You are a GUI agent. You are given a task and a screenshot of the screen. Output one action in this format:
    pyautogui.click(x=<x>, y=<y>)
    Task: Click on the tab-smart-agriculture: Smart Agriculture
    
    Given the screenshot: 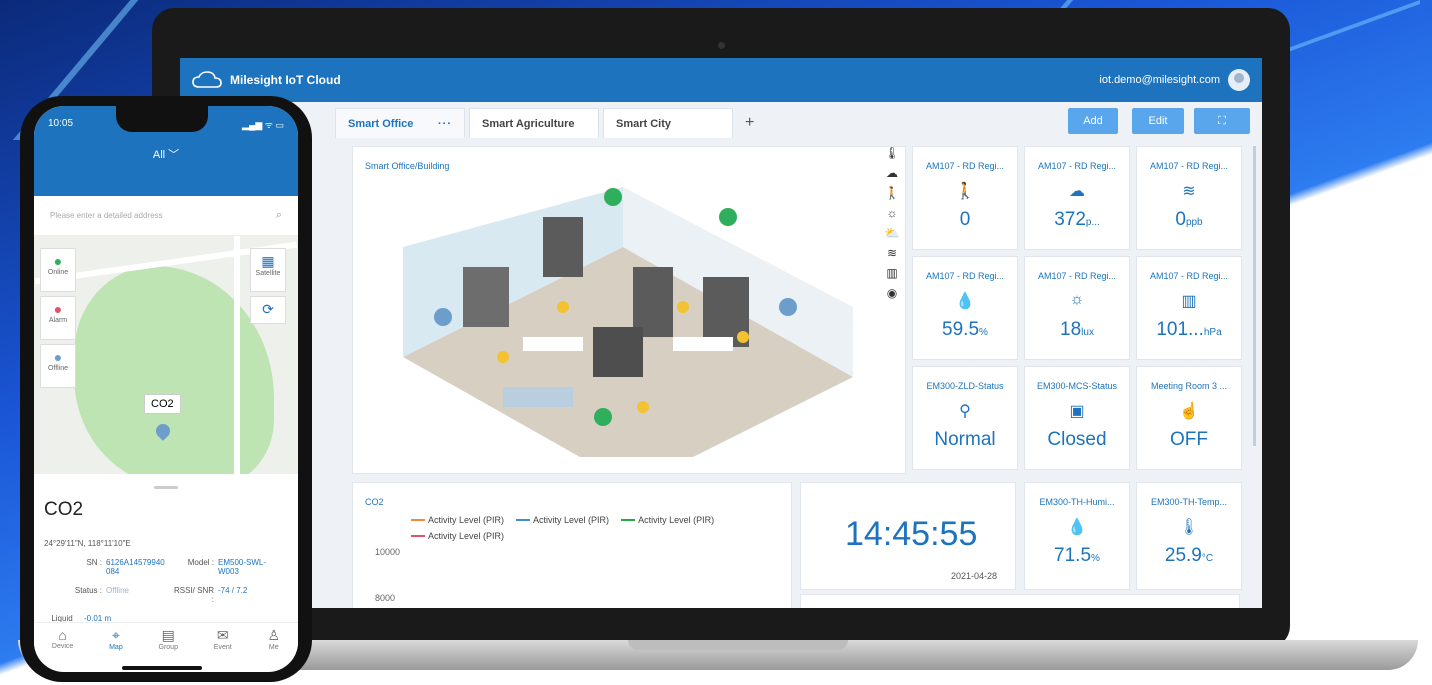 What is the action you would take?
    pyautogui.click(x=534, y=123)
    